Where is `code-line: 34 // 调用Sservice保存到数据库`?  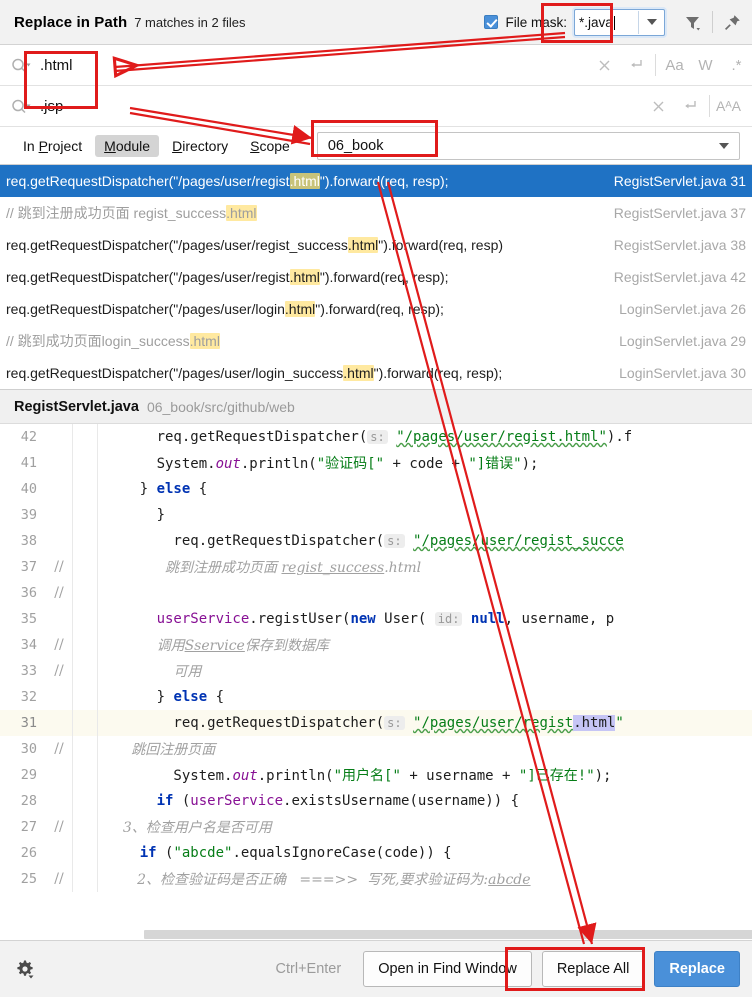
code-line: 34 // 调用Sservice保存到数据库 is located at coordinates (376, 645).